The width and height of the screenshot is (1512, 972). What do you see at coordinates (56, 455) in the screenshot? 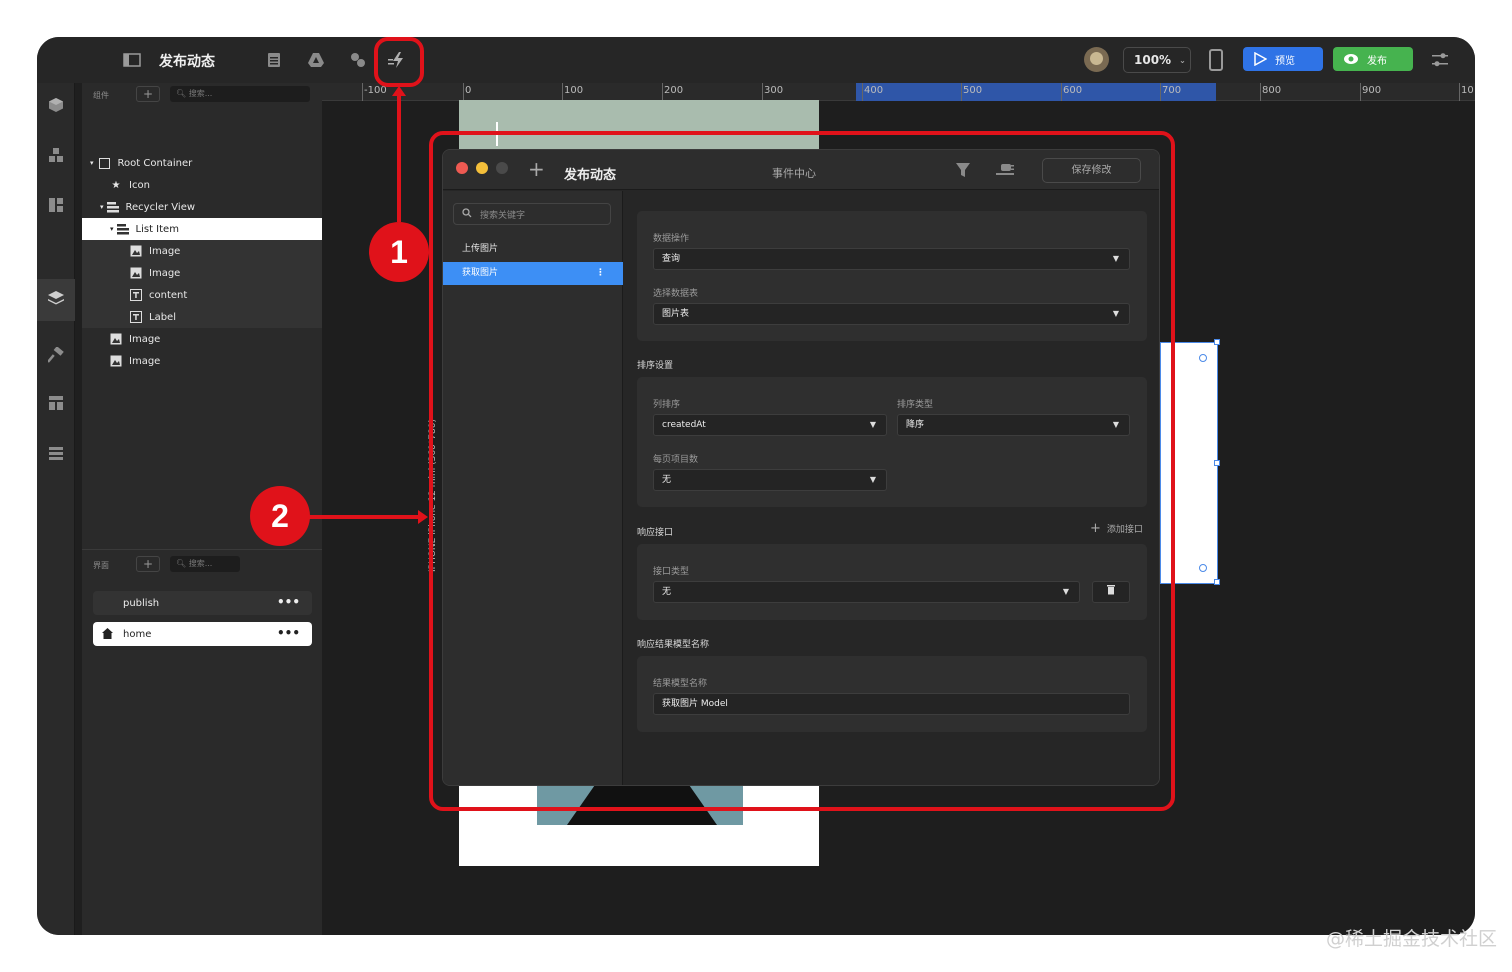
I see `list-icon` at bounding box center [56, 455].